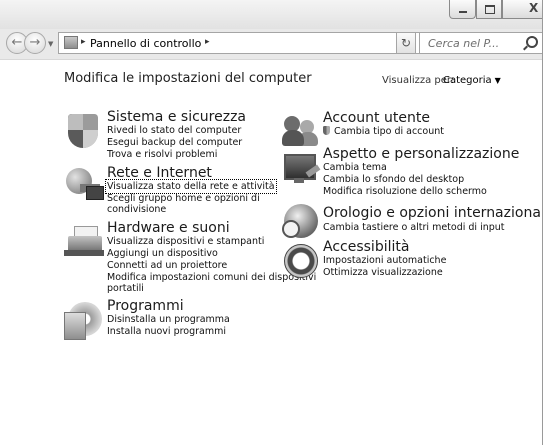 The height and width of the screenshot is (445, 543). What do you see at coordinates (302, 222) in the screenshot?
I see `globe-clock-icon` at bounding box center [302, 222].